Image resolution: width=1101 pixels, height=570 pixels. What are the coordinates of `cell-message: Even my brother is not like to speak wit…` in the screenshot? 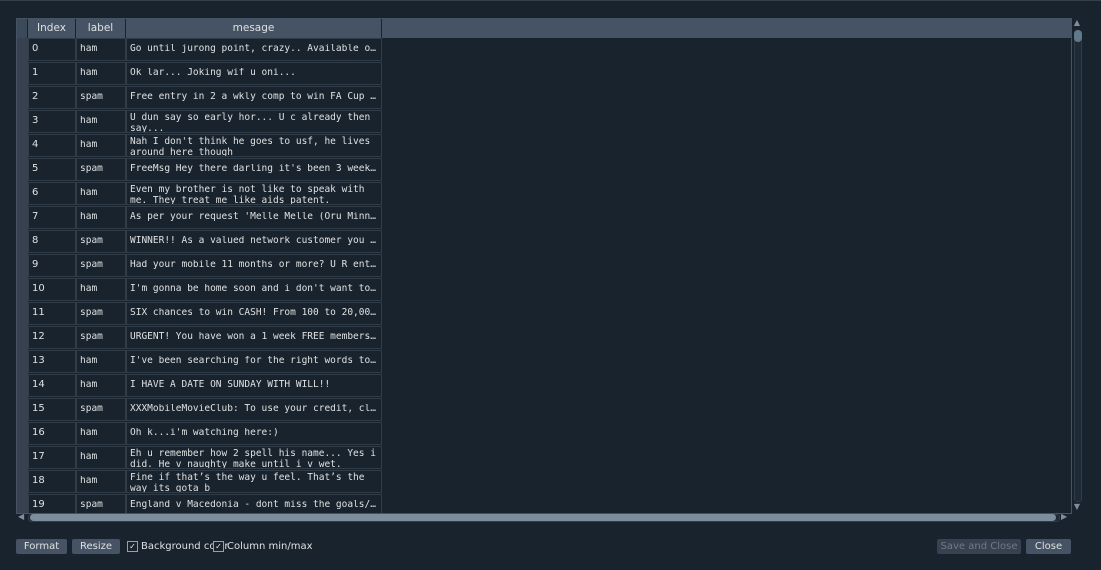 It's located at (254, 193).